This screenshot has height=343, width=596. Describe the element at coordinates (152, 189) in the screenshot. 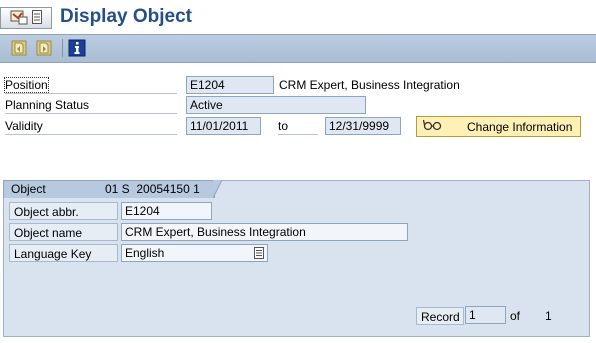

I see `object-tab-id: 01 S 20054150 1` at that location.